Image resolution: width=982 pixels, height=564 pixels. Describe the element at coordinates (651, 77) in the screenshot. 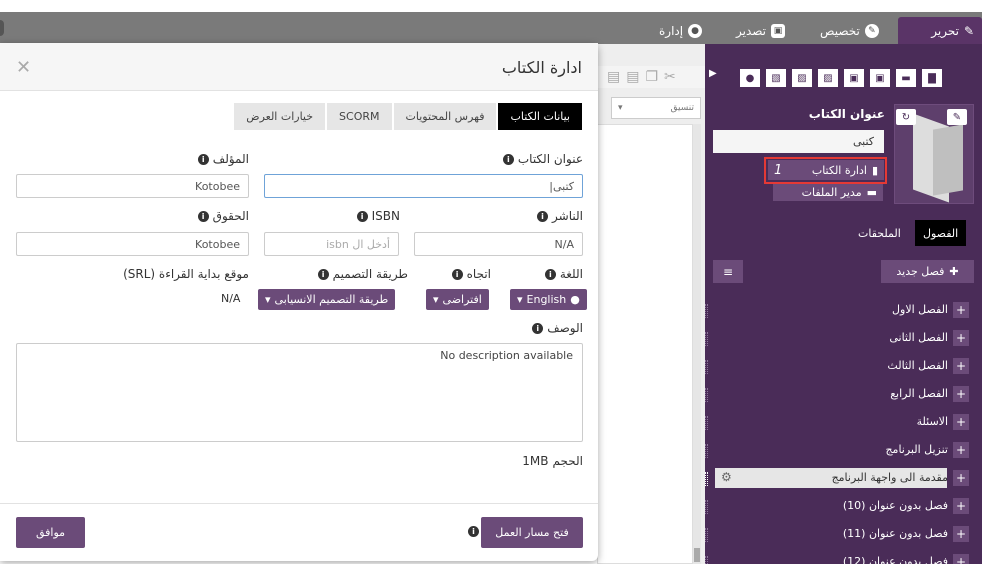

I see `copy-icon: ❐` at that location.